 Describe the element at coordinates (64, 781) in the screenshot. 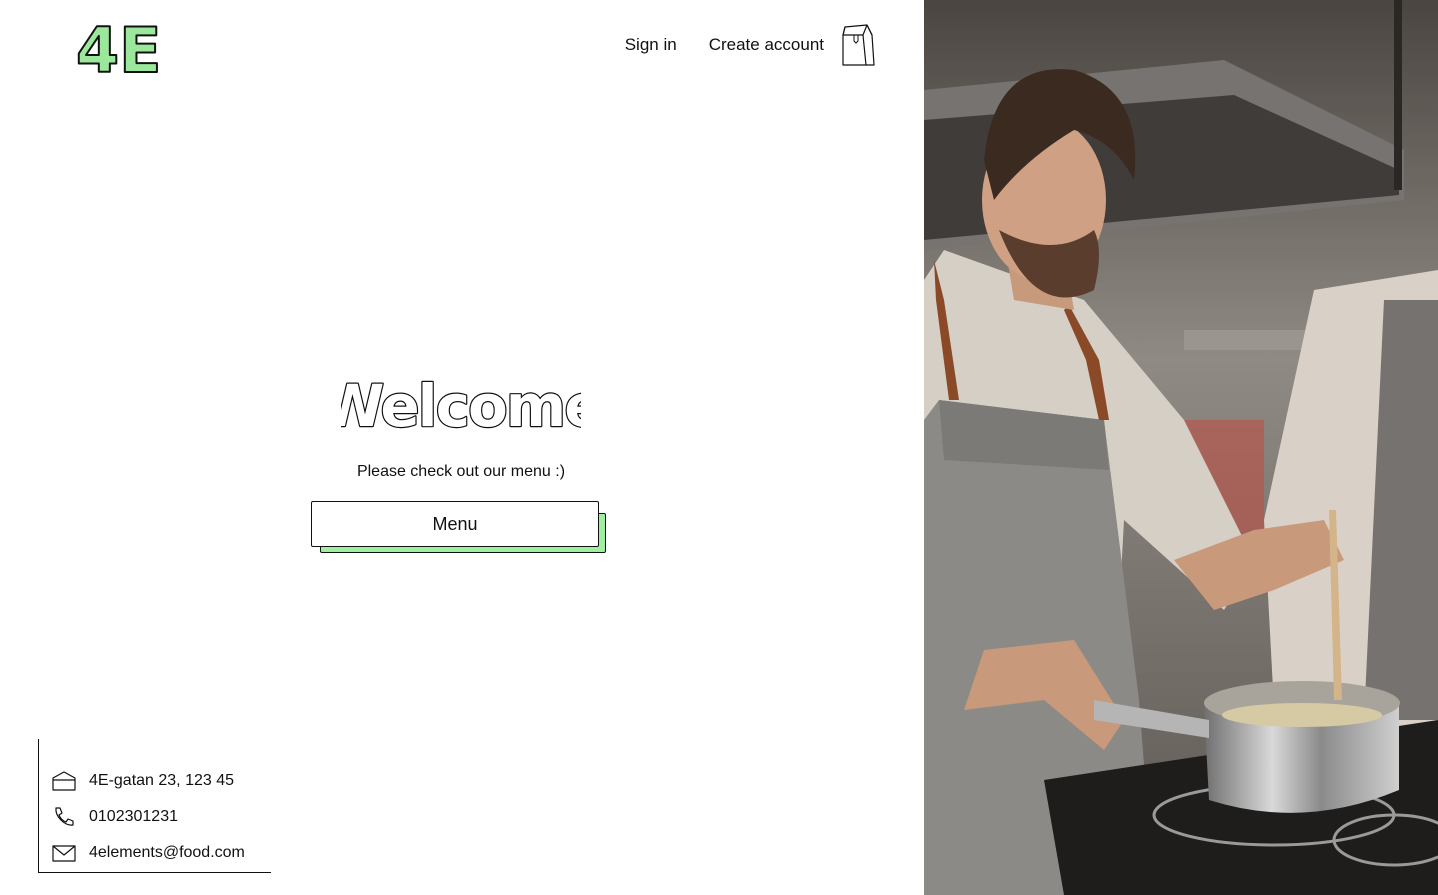

I see `house-icon` at that location.